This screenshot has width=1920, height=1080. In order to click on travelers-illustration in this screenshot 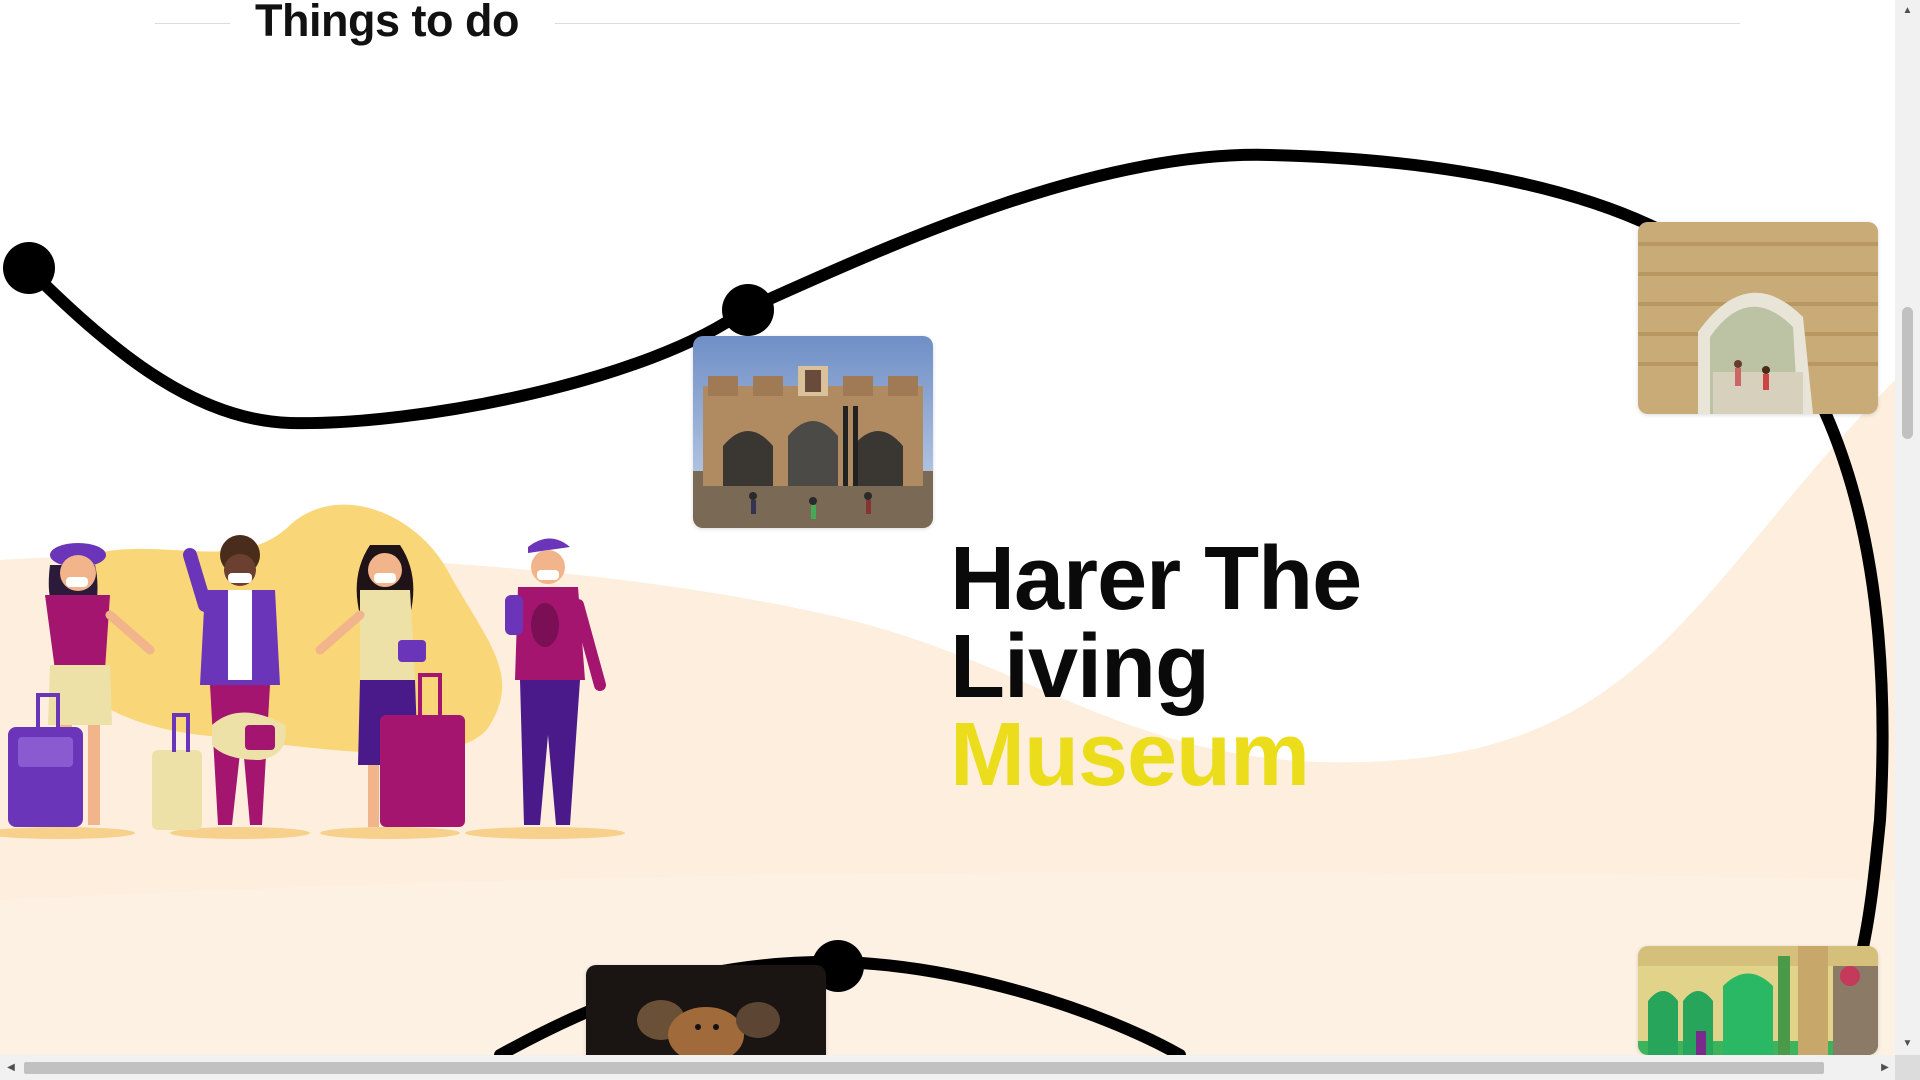, I will do `click(312, 671)`.